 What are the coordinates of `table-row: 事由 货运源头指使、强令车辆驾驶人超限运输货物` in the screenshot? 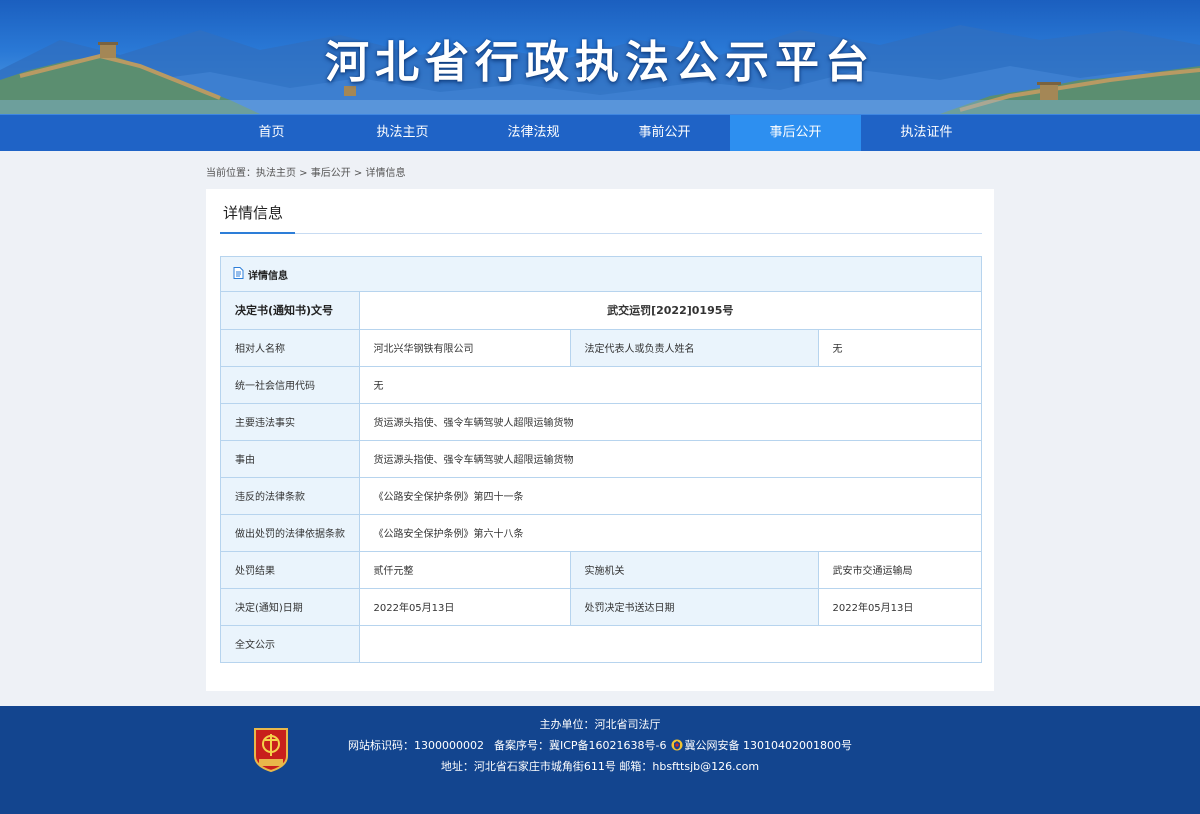 It's located at (601, 458).